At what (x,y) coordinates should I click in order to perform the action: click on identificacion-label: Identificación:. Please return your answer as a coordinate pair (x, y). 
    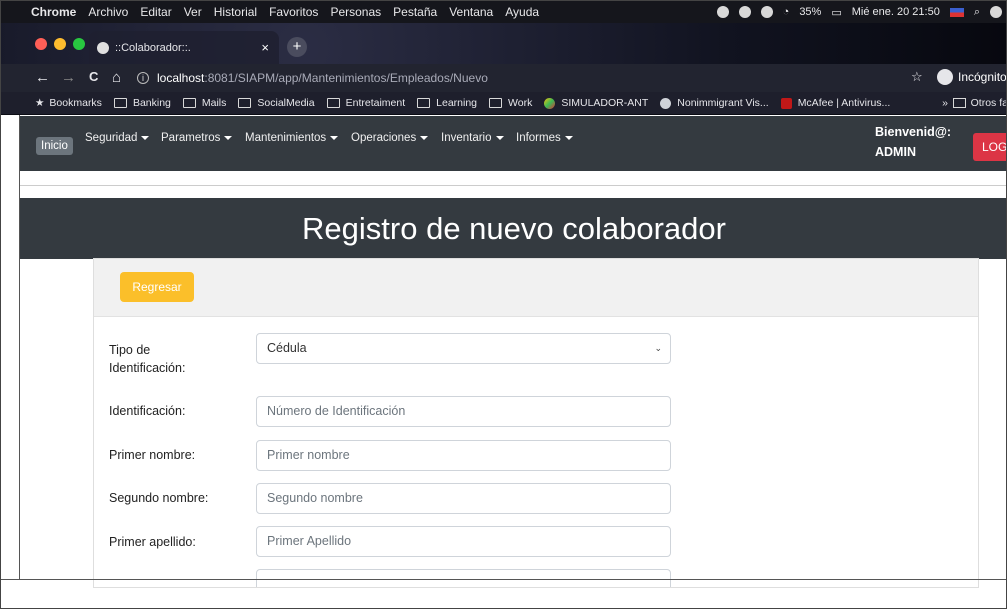
    Looking at the image, I should click on (147, 411).